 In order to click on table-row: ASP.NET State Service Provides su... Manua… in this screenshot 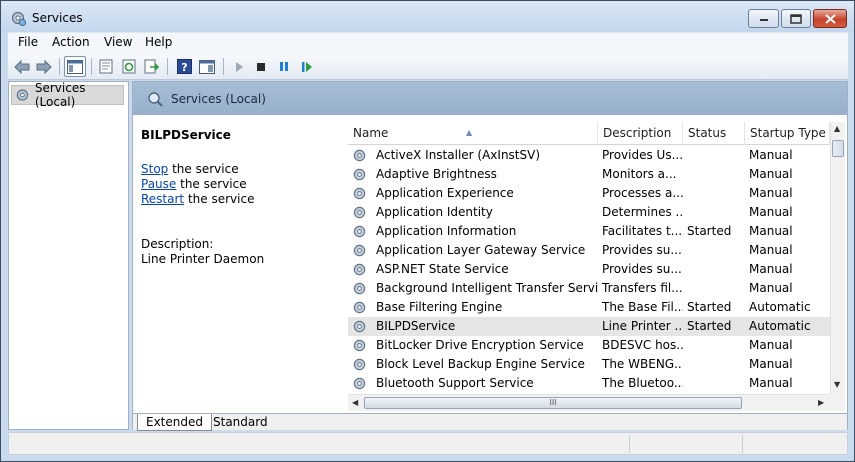, I will do `click(589, 269)`.